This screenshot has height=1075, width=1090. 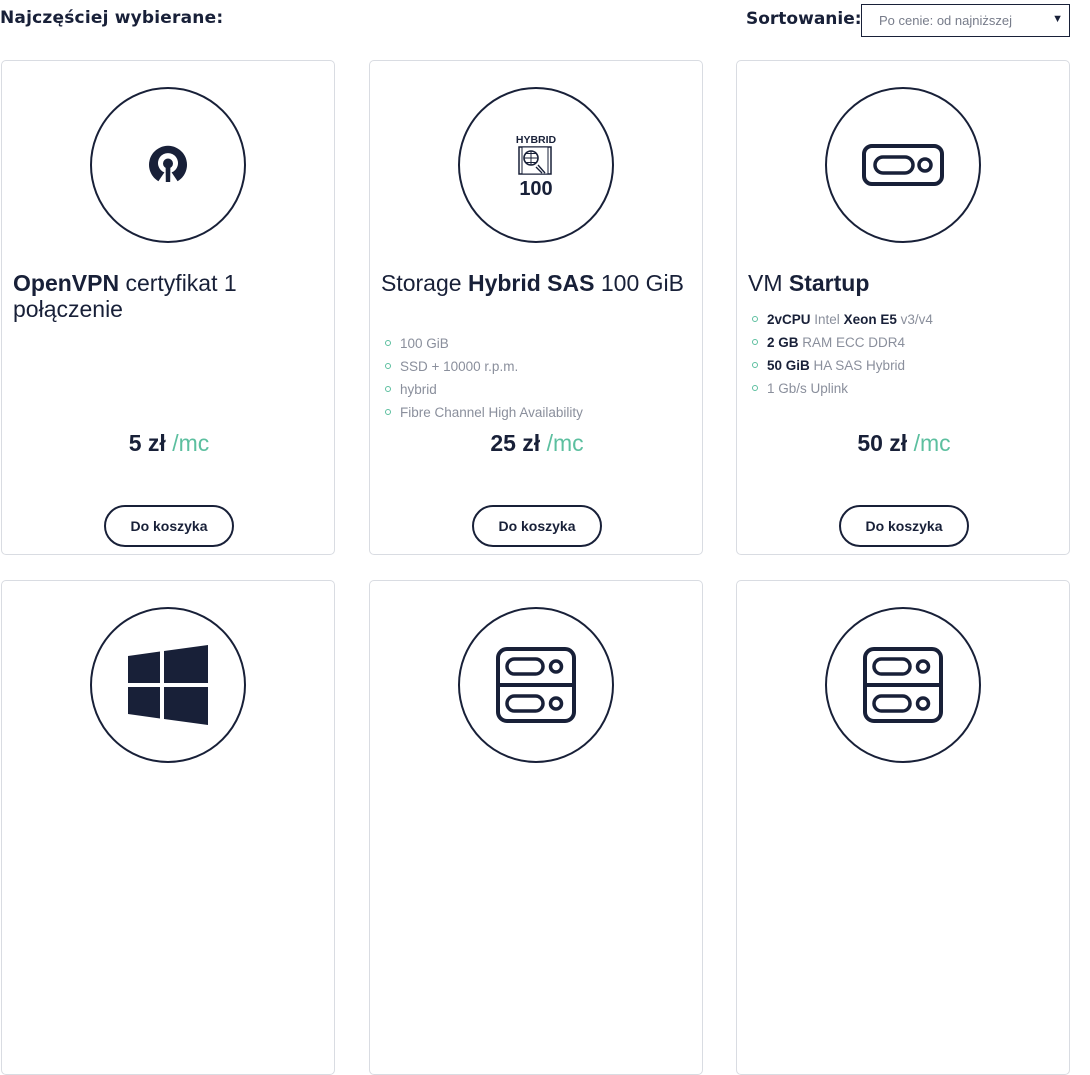 What do you see at coordinates (809, 283) in the screenshot?
I see `product-title: VM Startup` at bounding box center [809, 283].